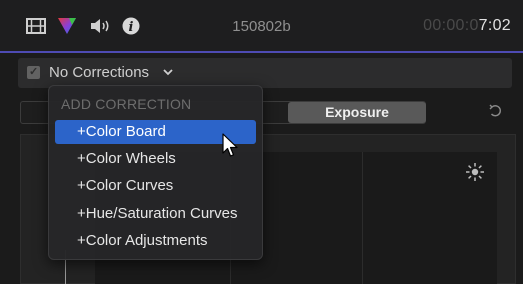 This screenshot has height=284, width=523. Describe the element at coordinates (168, 72) in the screenshot. I see `chevron-down-icon` at that location.